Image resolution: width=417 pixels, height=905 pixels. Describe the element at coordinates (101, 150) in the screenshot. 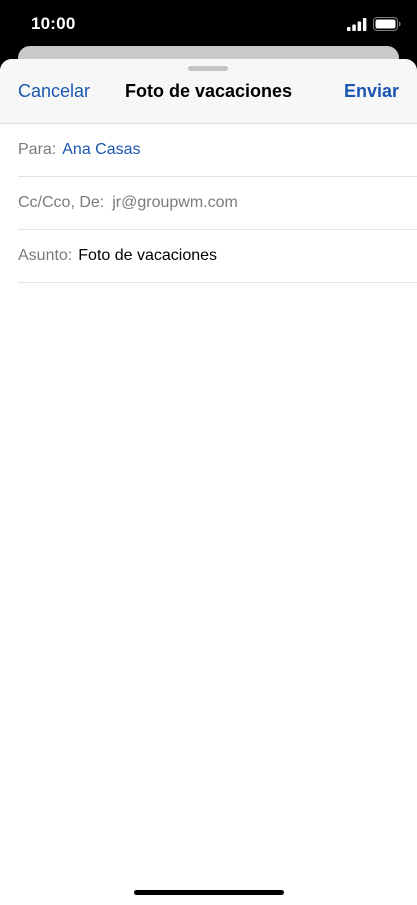

I see `to-recipient: Ana Casas` at that location.